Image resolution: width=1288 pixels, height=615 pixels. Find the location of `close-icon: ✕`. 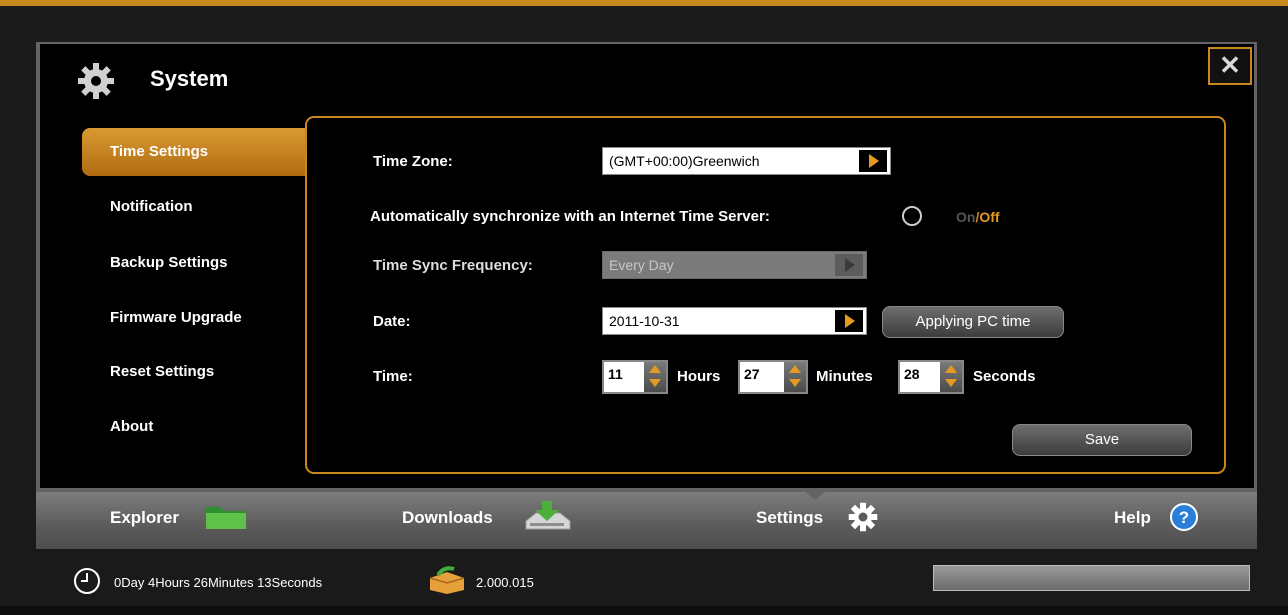

close-icon: ✕ is located at coordinates (1230, 65).